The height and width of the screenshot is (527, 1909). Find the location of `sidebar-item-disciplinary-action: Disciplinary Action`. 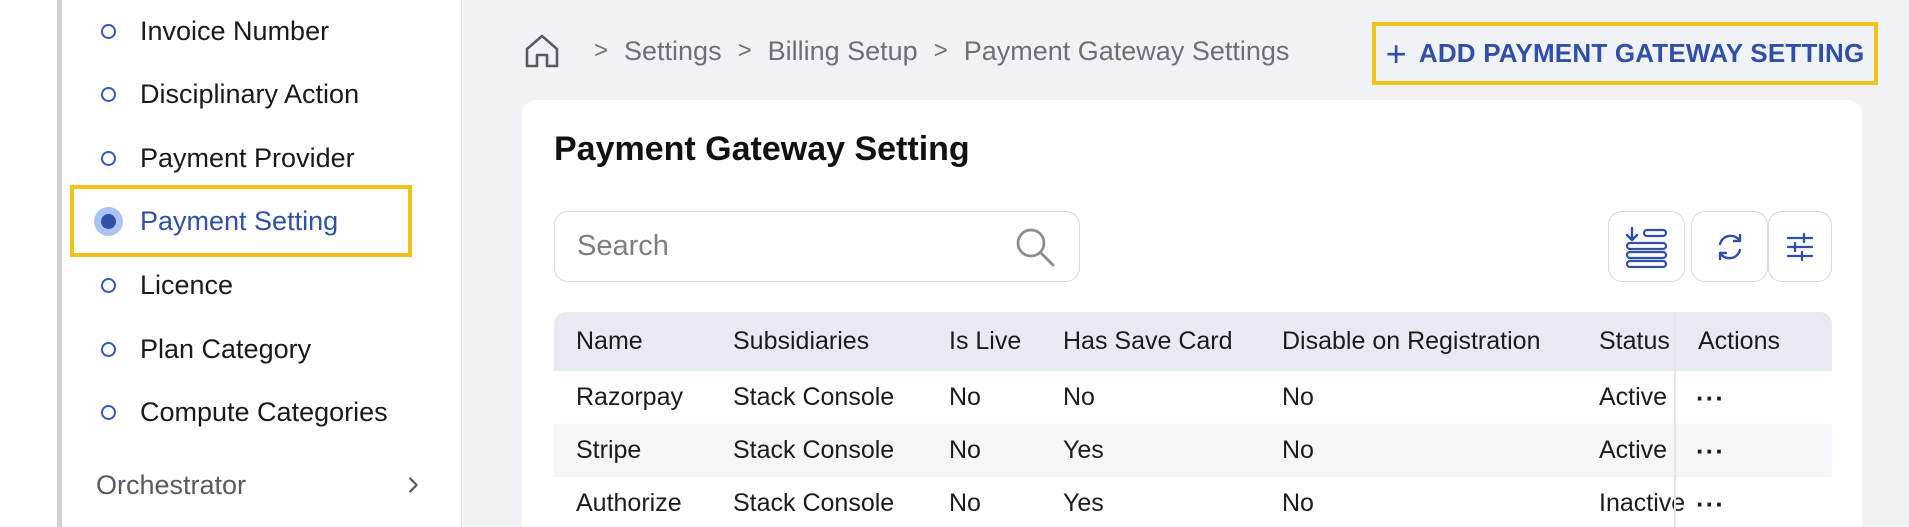

sidebar-item-disciplinary-action: Disciplinary Action is located at coordinates (250, 94).